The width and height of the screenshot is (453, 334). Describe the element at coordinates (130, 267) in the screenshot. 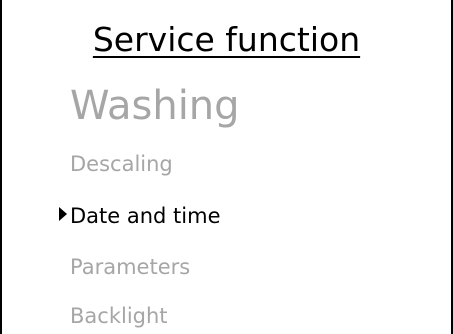

I see `menu-item-parameters: Parameters` at that location.